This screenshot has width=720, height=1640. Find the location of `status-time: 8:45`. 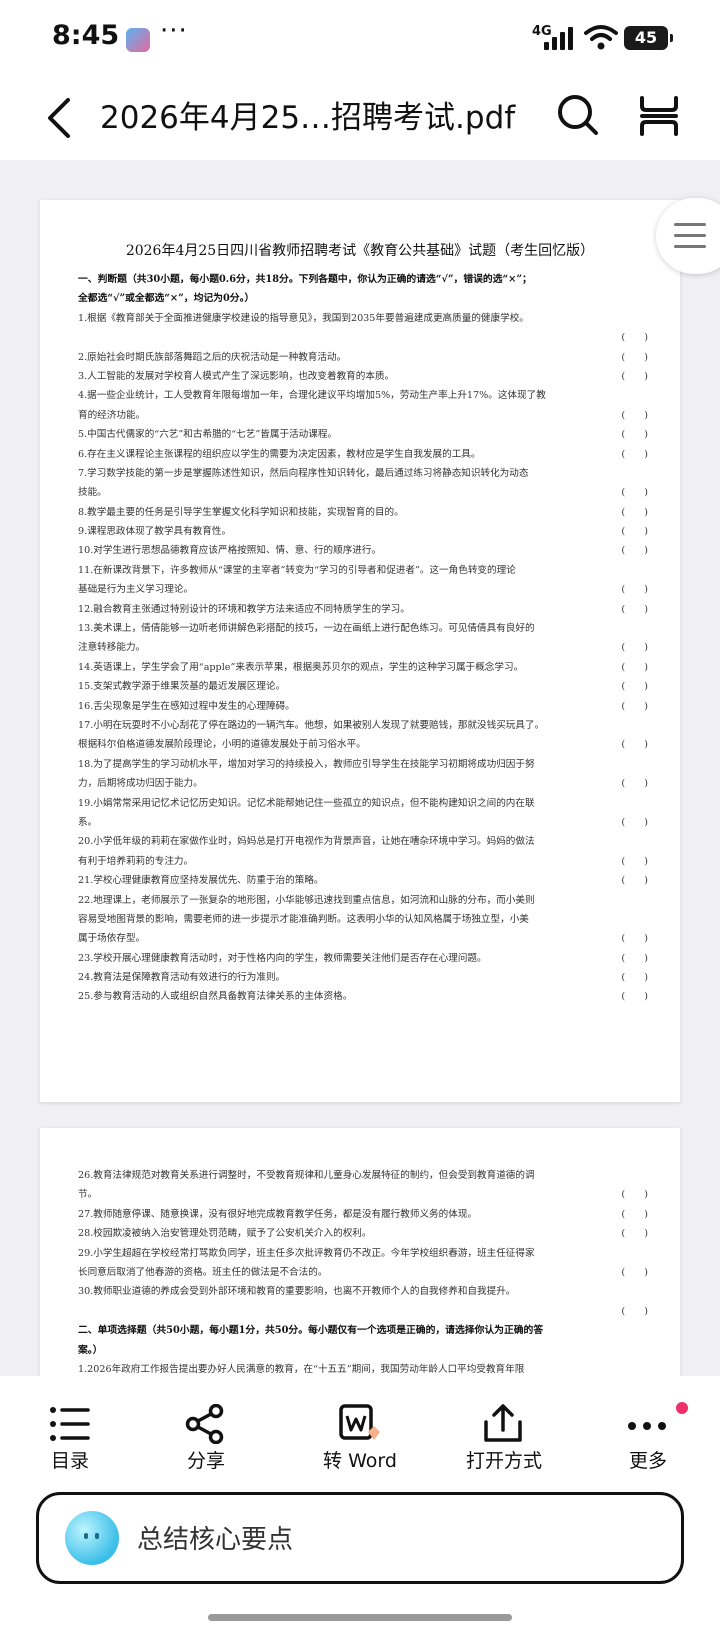

status-time: 8:45 is located at coordinates (86, 35).